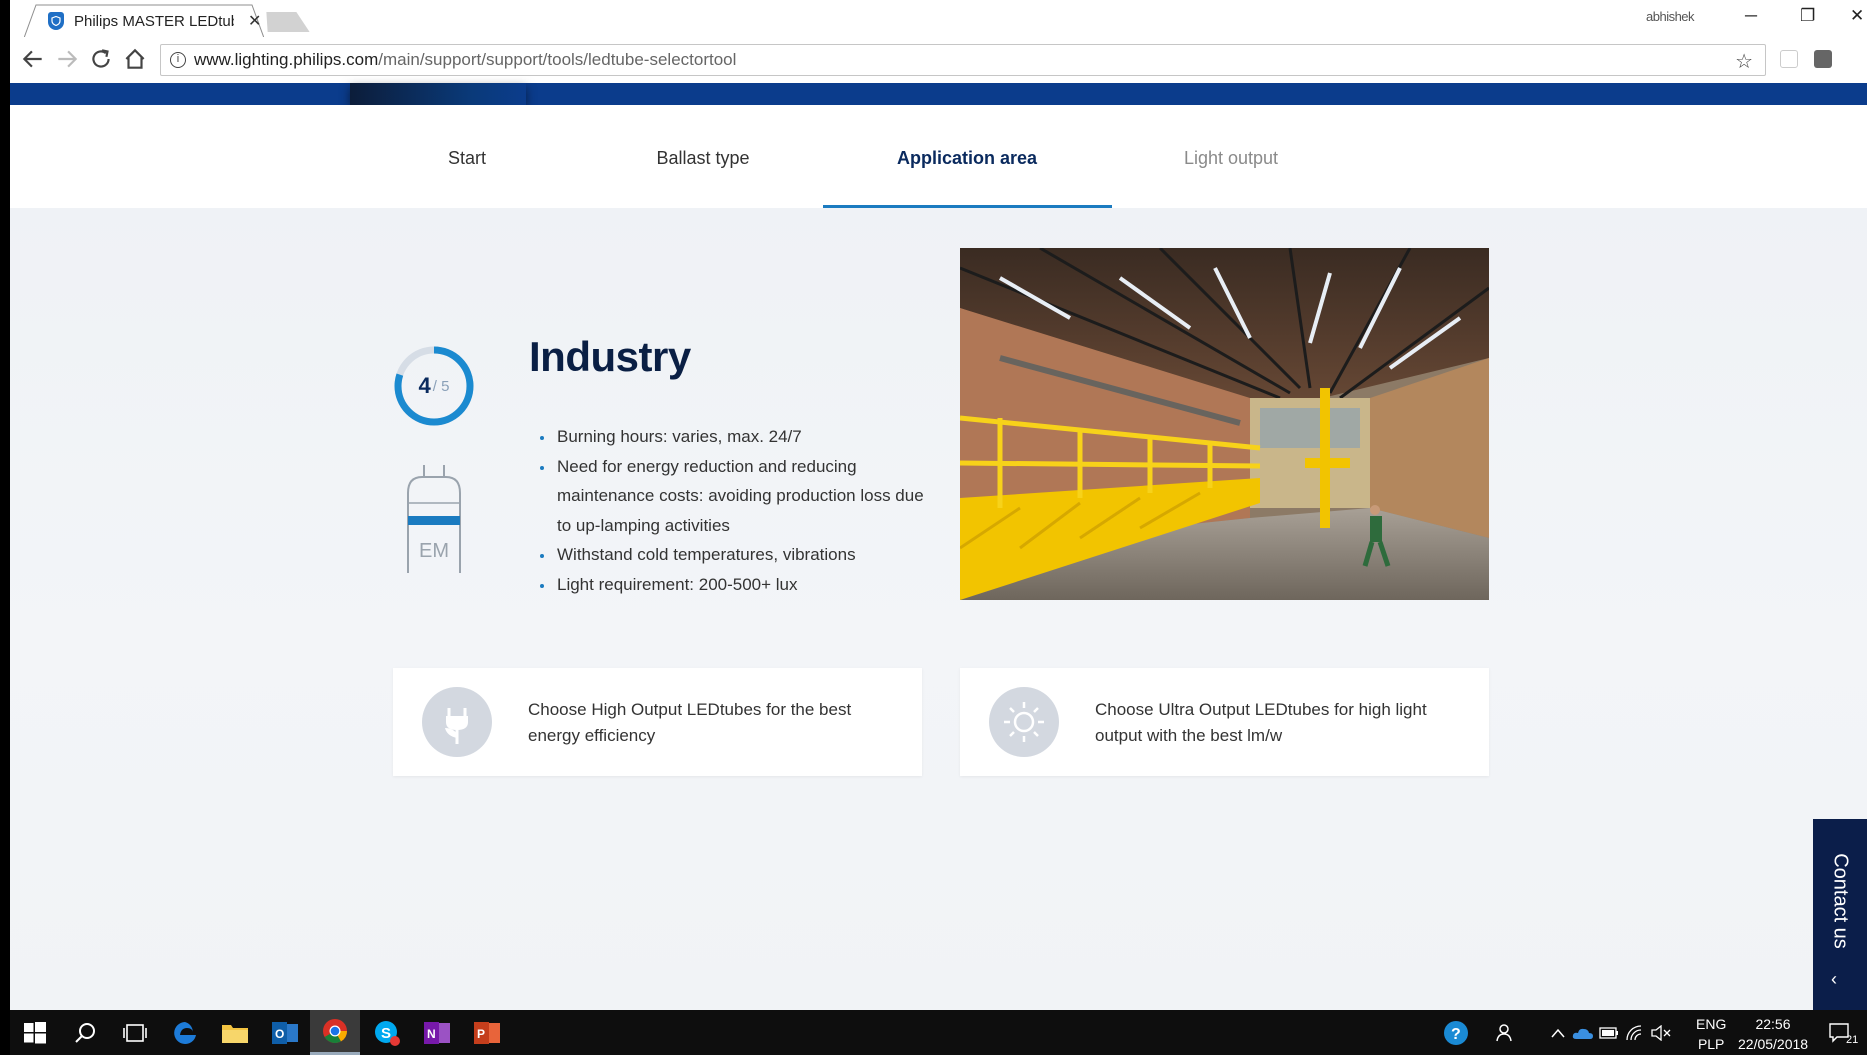 The image size is (1867, 1055). What do you see at coordinates (178, 60) in the screenshot?
I see `site-info-icon: i` at bounding box center [178, 60].